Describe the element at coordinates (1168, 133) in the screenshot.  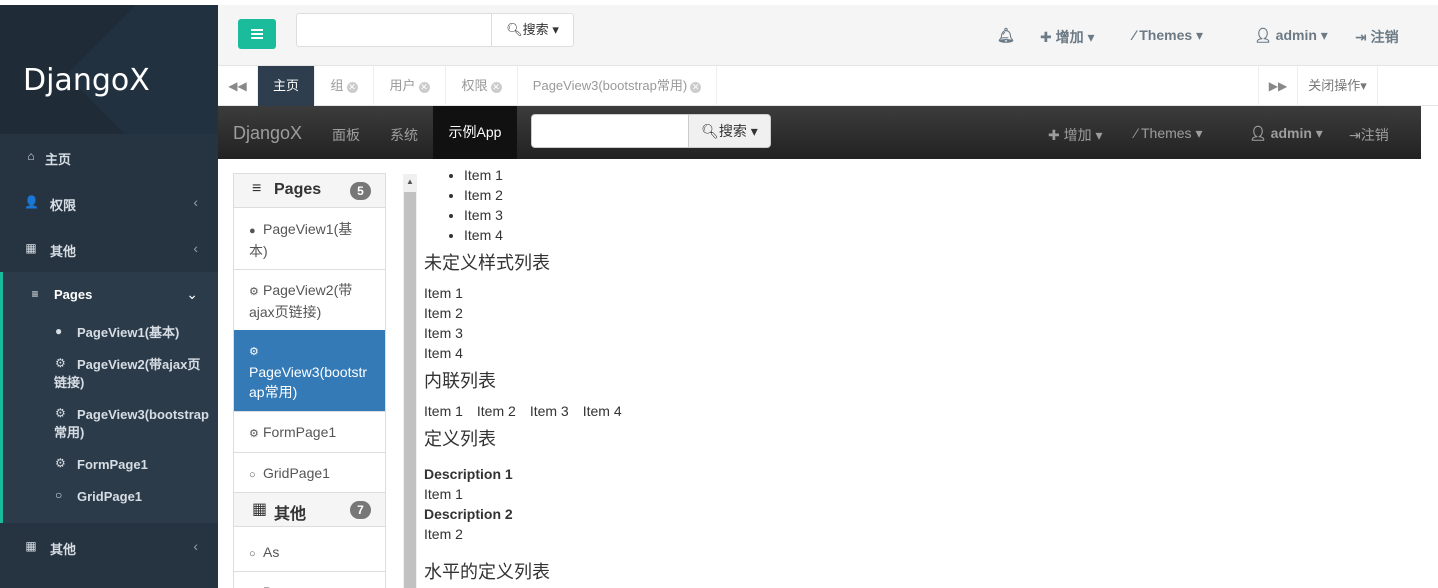
I see `inner-themes-menu: ⁄ Themes ▾` at that location.